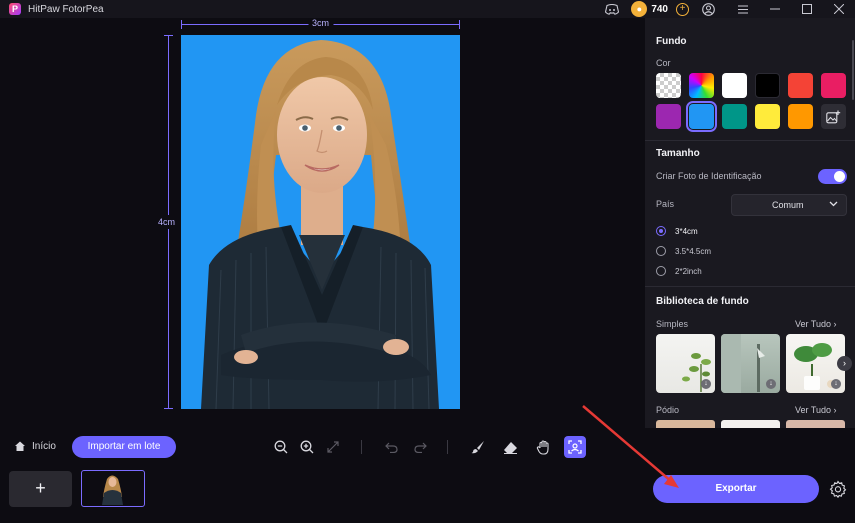  Describe the element at coordinates (844, 363) in the screenshot. I see `next-arrow-icon: ›` at that location.